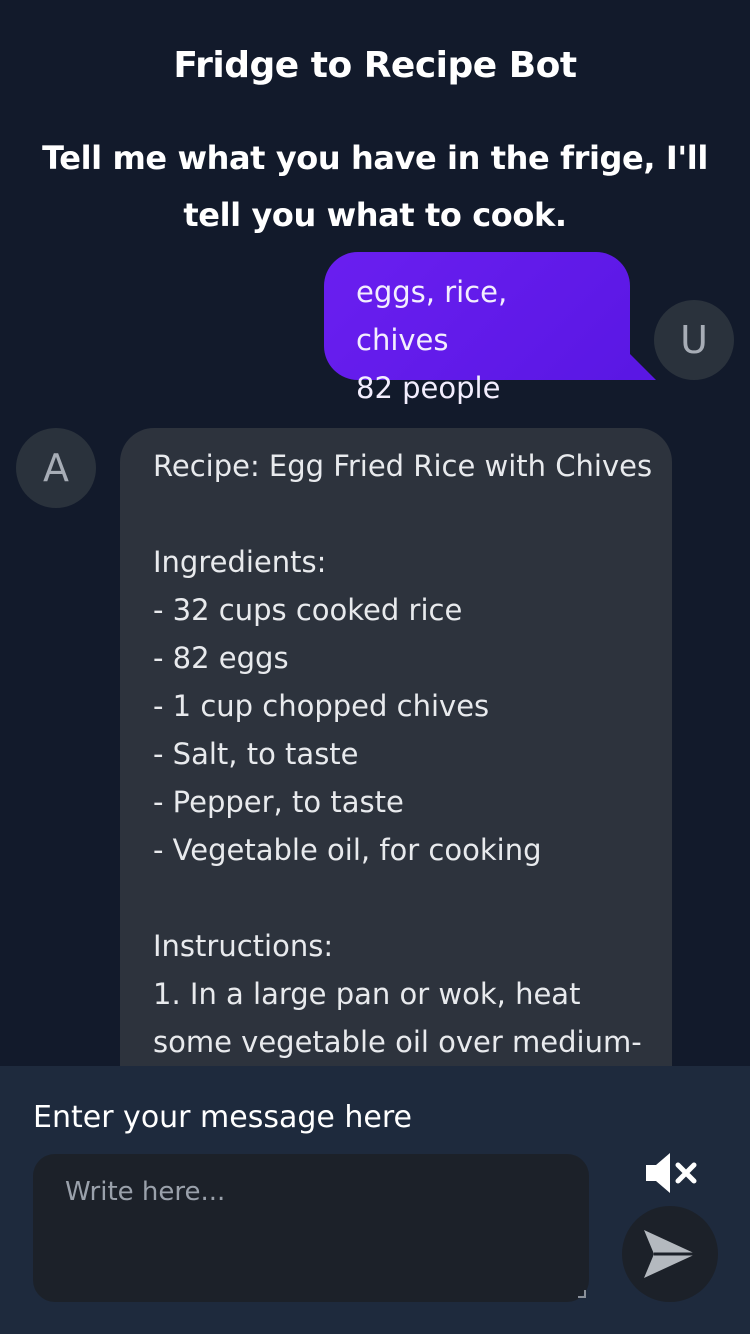 The width and height of the screenshot is (750, 1334). I want to click on bot-message-line: some vegetable oil over medium-, so click(397, 1042).